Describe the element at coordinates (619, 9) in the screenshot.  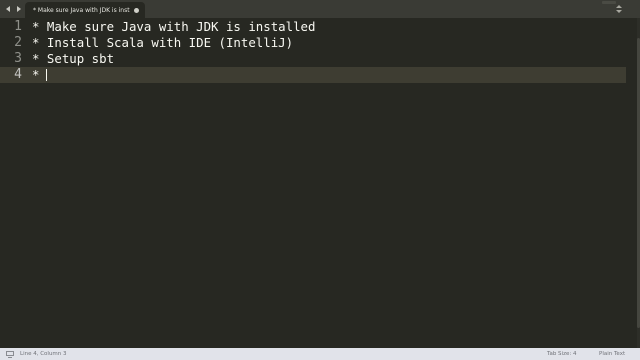
I see `tab-overflow-icon` at that location.